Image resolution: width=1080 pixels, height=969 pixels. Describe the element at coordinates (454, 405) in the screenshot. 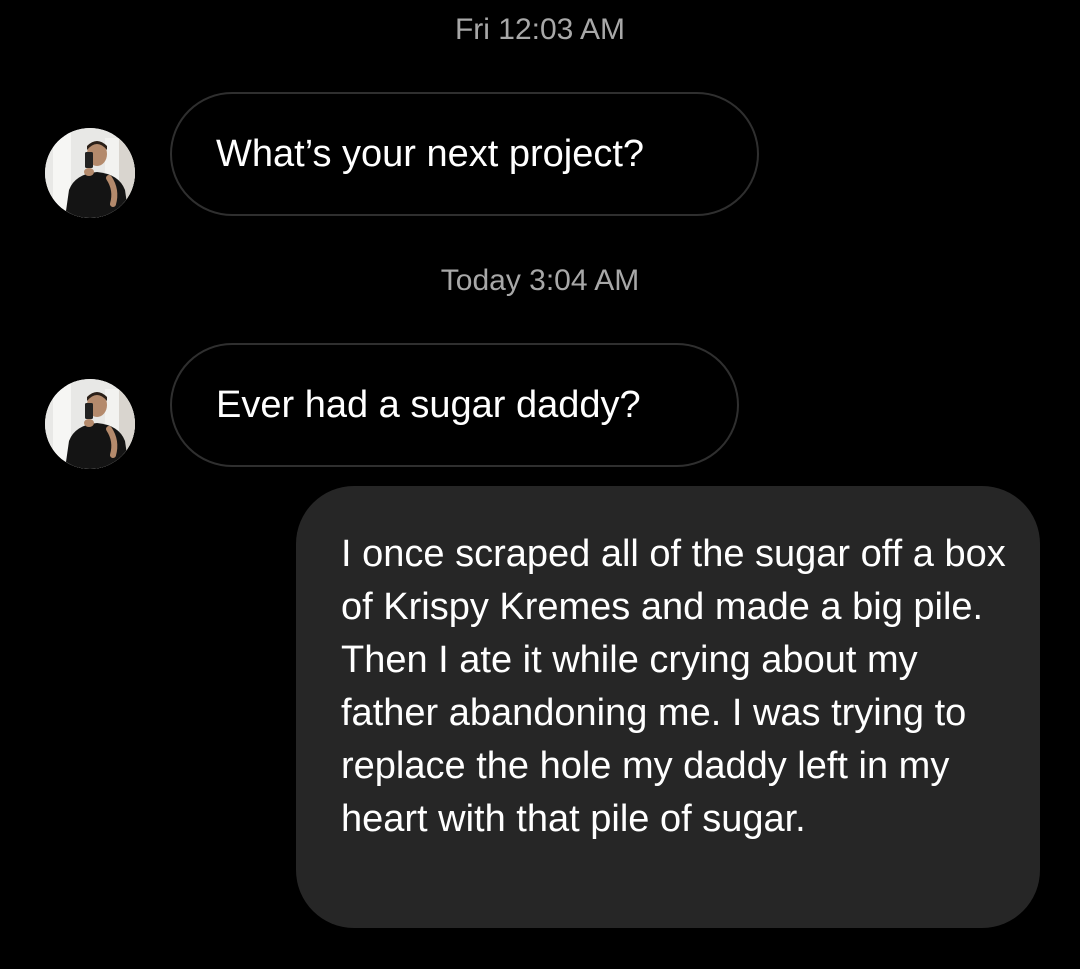

I see `incoming-message-bubble: Ever had a sugar daddy?` at that location.